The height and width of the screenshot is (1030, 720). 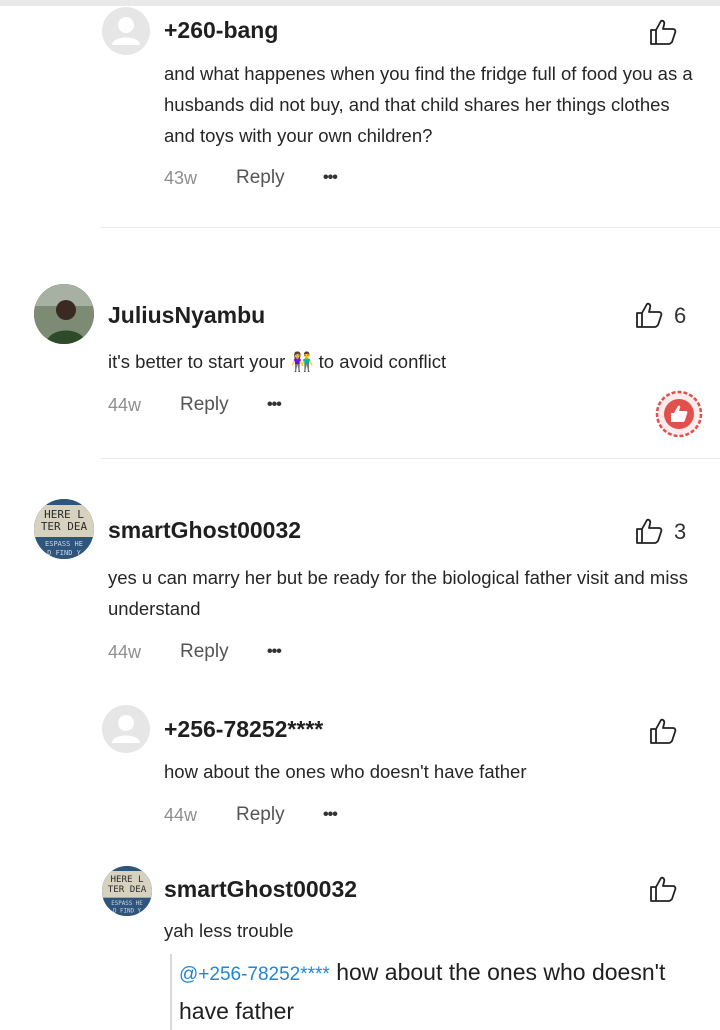 I want to click on like-count: 3, so click(x=680, y=531).